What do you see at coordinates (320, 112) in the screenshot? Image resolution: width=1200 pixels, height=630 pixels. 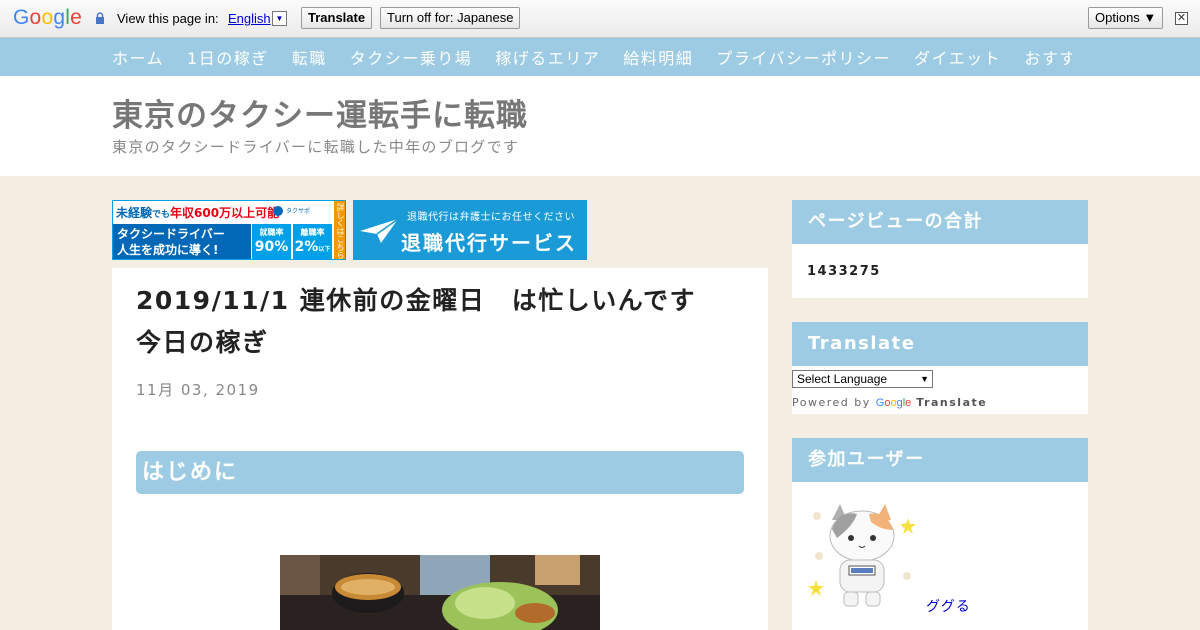 I see `site-title: 東京のタクシー運転手に転職` at bounding box center [320, 112].